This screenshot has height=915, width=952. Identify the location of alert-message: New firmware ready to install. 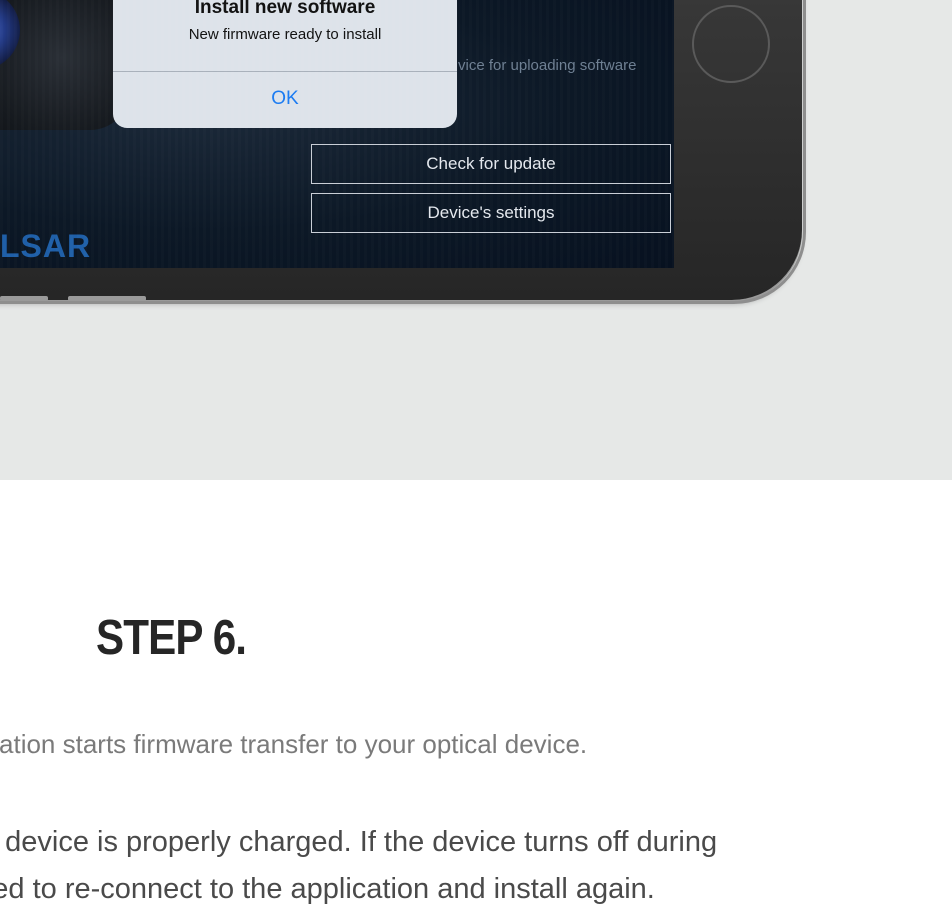
(285, 34).